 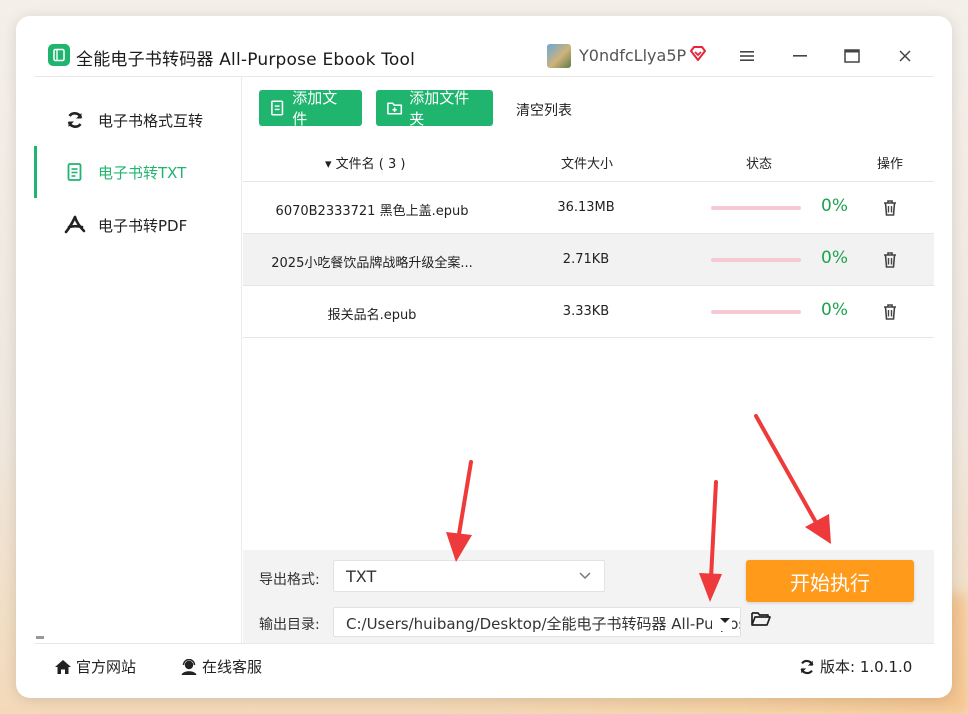 I want to click on online-service-label: 在线客服, so click(x=232, y=667).